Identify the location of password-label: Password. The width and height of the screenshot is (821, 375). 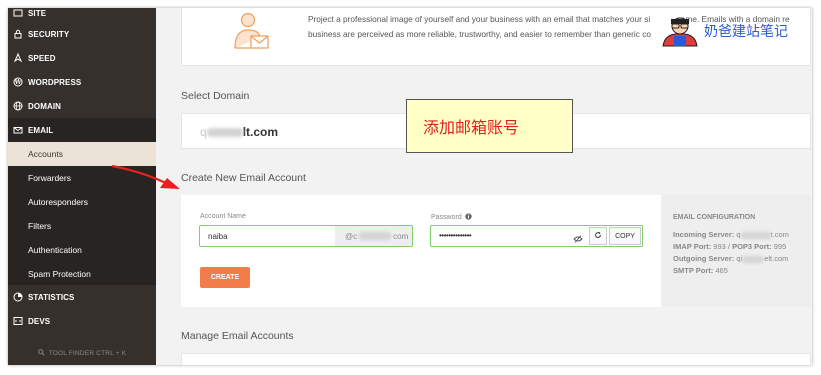
(451, 217).